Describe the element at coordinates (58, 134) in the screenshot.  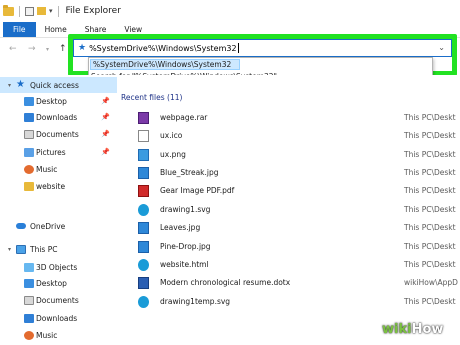
I see `sidebar-item-documents: Documents 📌` at that location.